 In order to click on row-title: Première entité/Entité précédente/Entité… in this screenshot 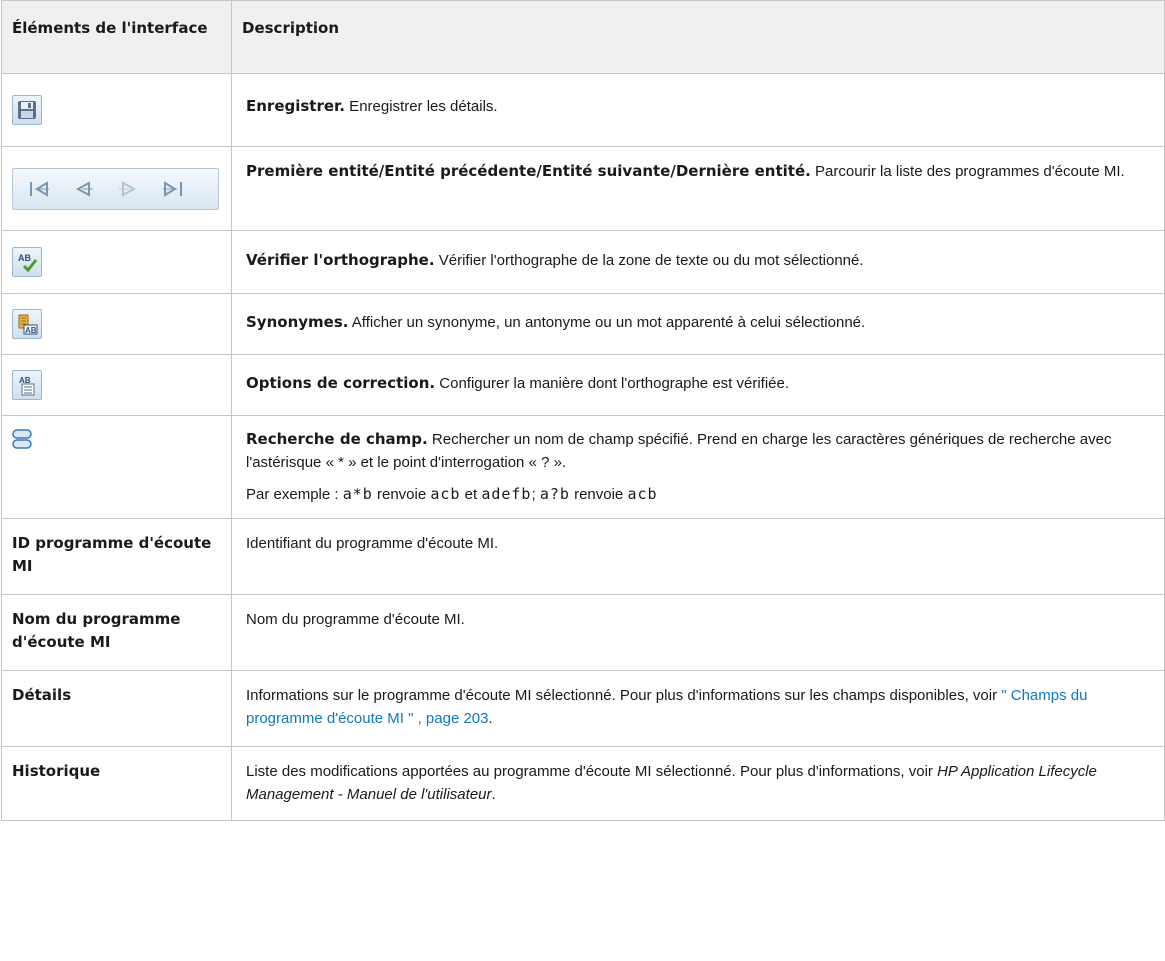, I will do `click(528, 171)`.